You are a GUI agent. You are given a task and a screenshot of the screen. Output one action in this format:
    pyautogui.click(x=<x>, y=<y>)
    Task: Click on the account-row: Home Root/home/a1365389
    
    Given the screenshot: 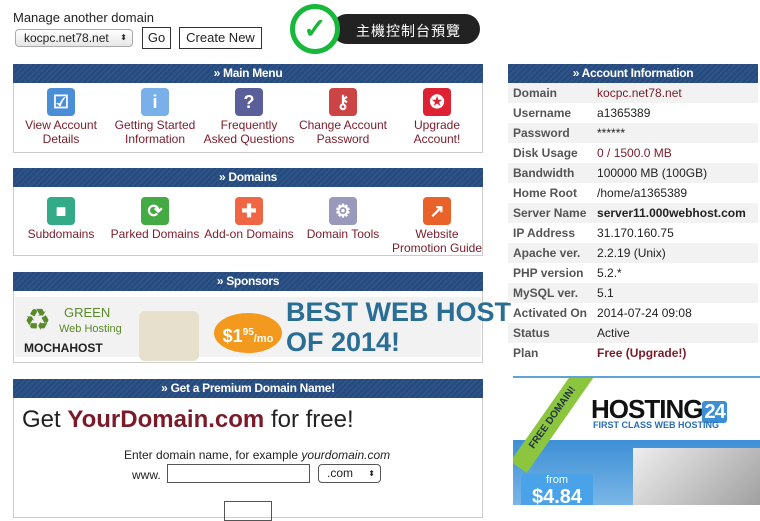 What is the action you would take?
    pyautogui.click(x=633, y=193)
    